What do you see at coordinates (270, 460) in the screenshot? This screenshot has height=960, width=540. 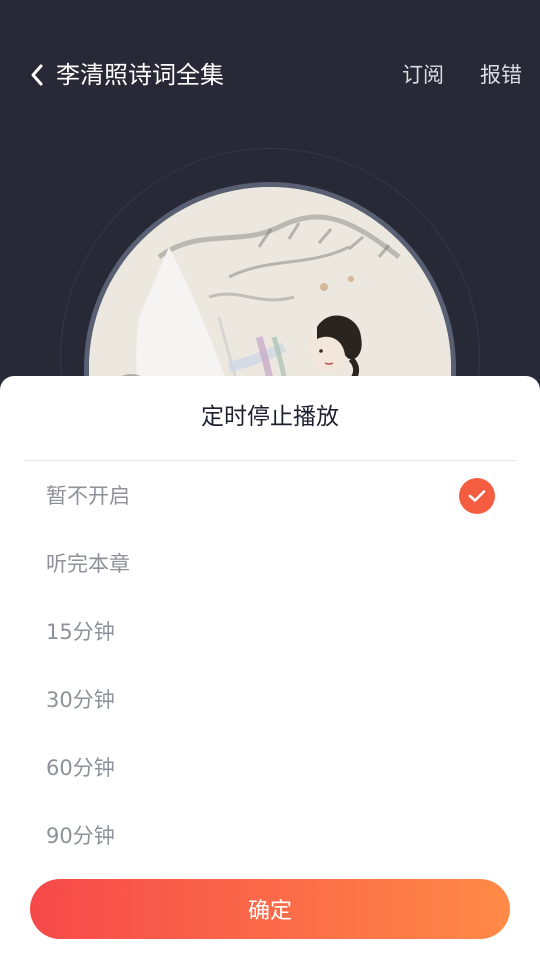 I see `divider` at bounding box center [270, 460].